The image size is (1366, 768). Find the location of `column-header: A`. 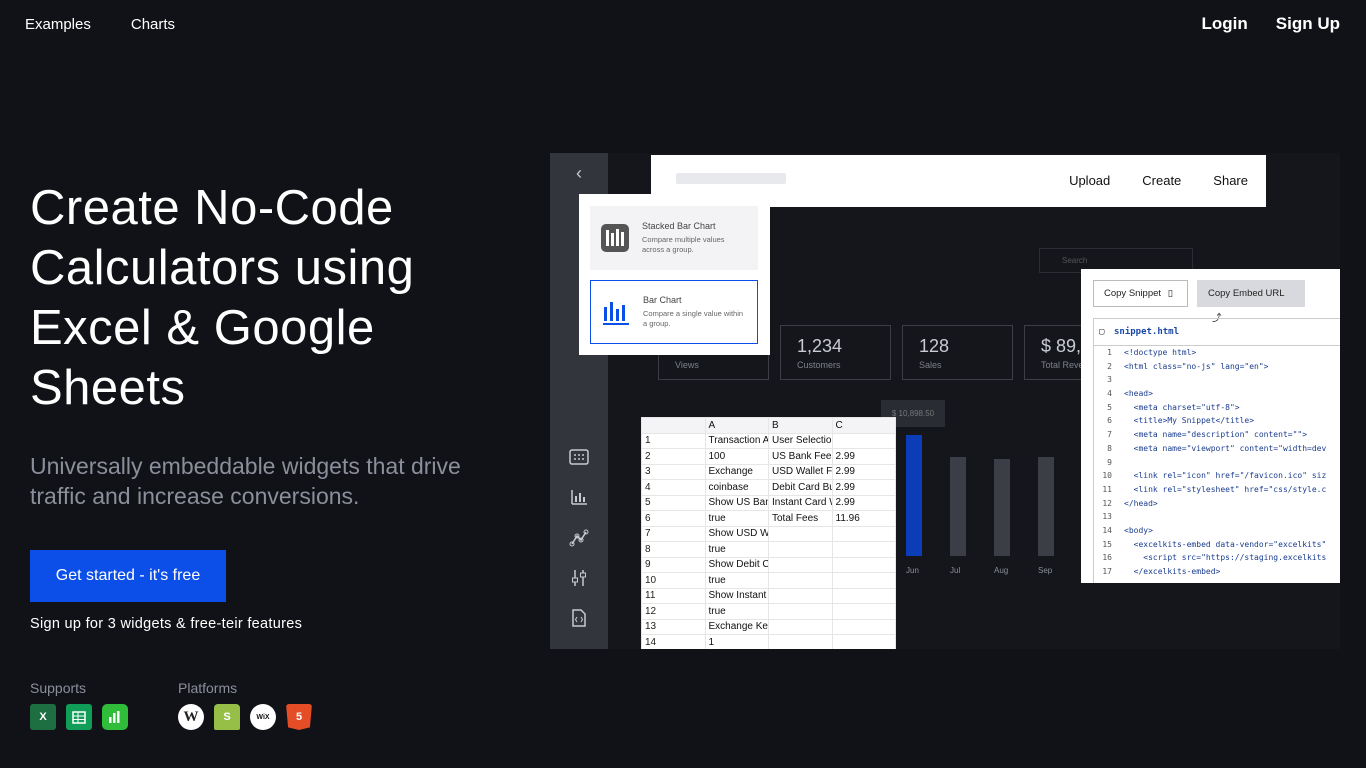

column-header: A is located at coordinates (736, 425).